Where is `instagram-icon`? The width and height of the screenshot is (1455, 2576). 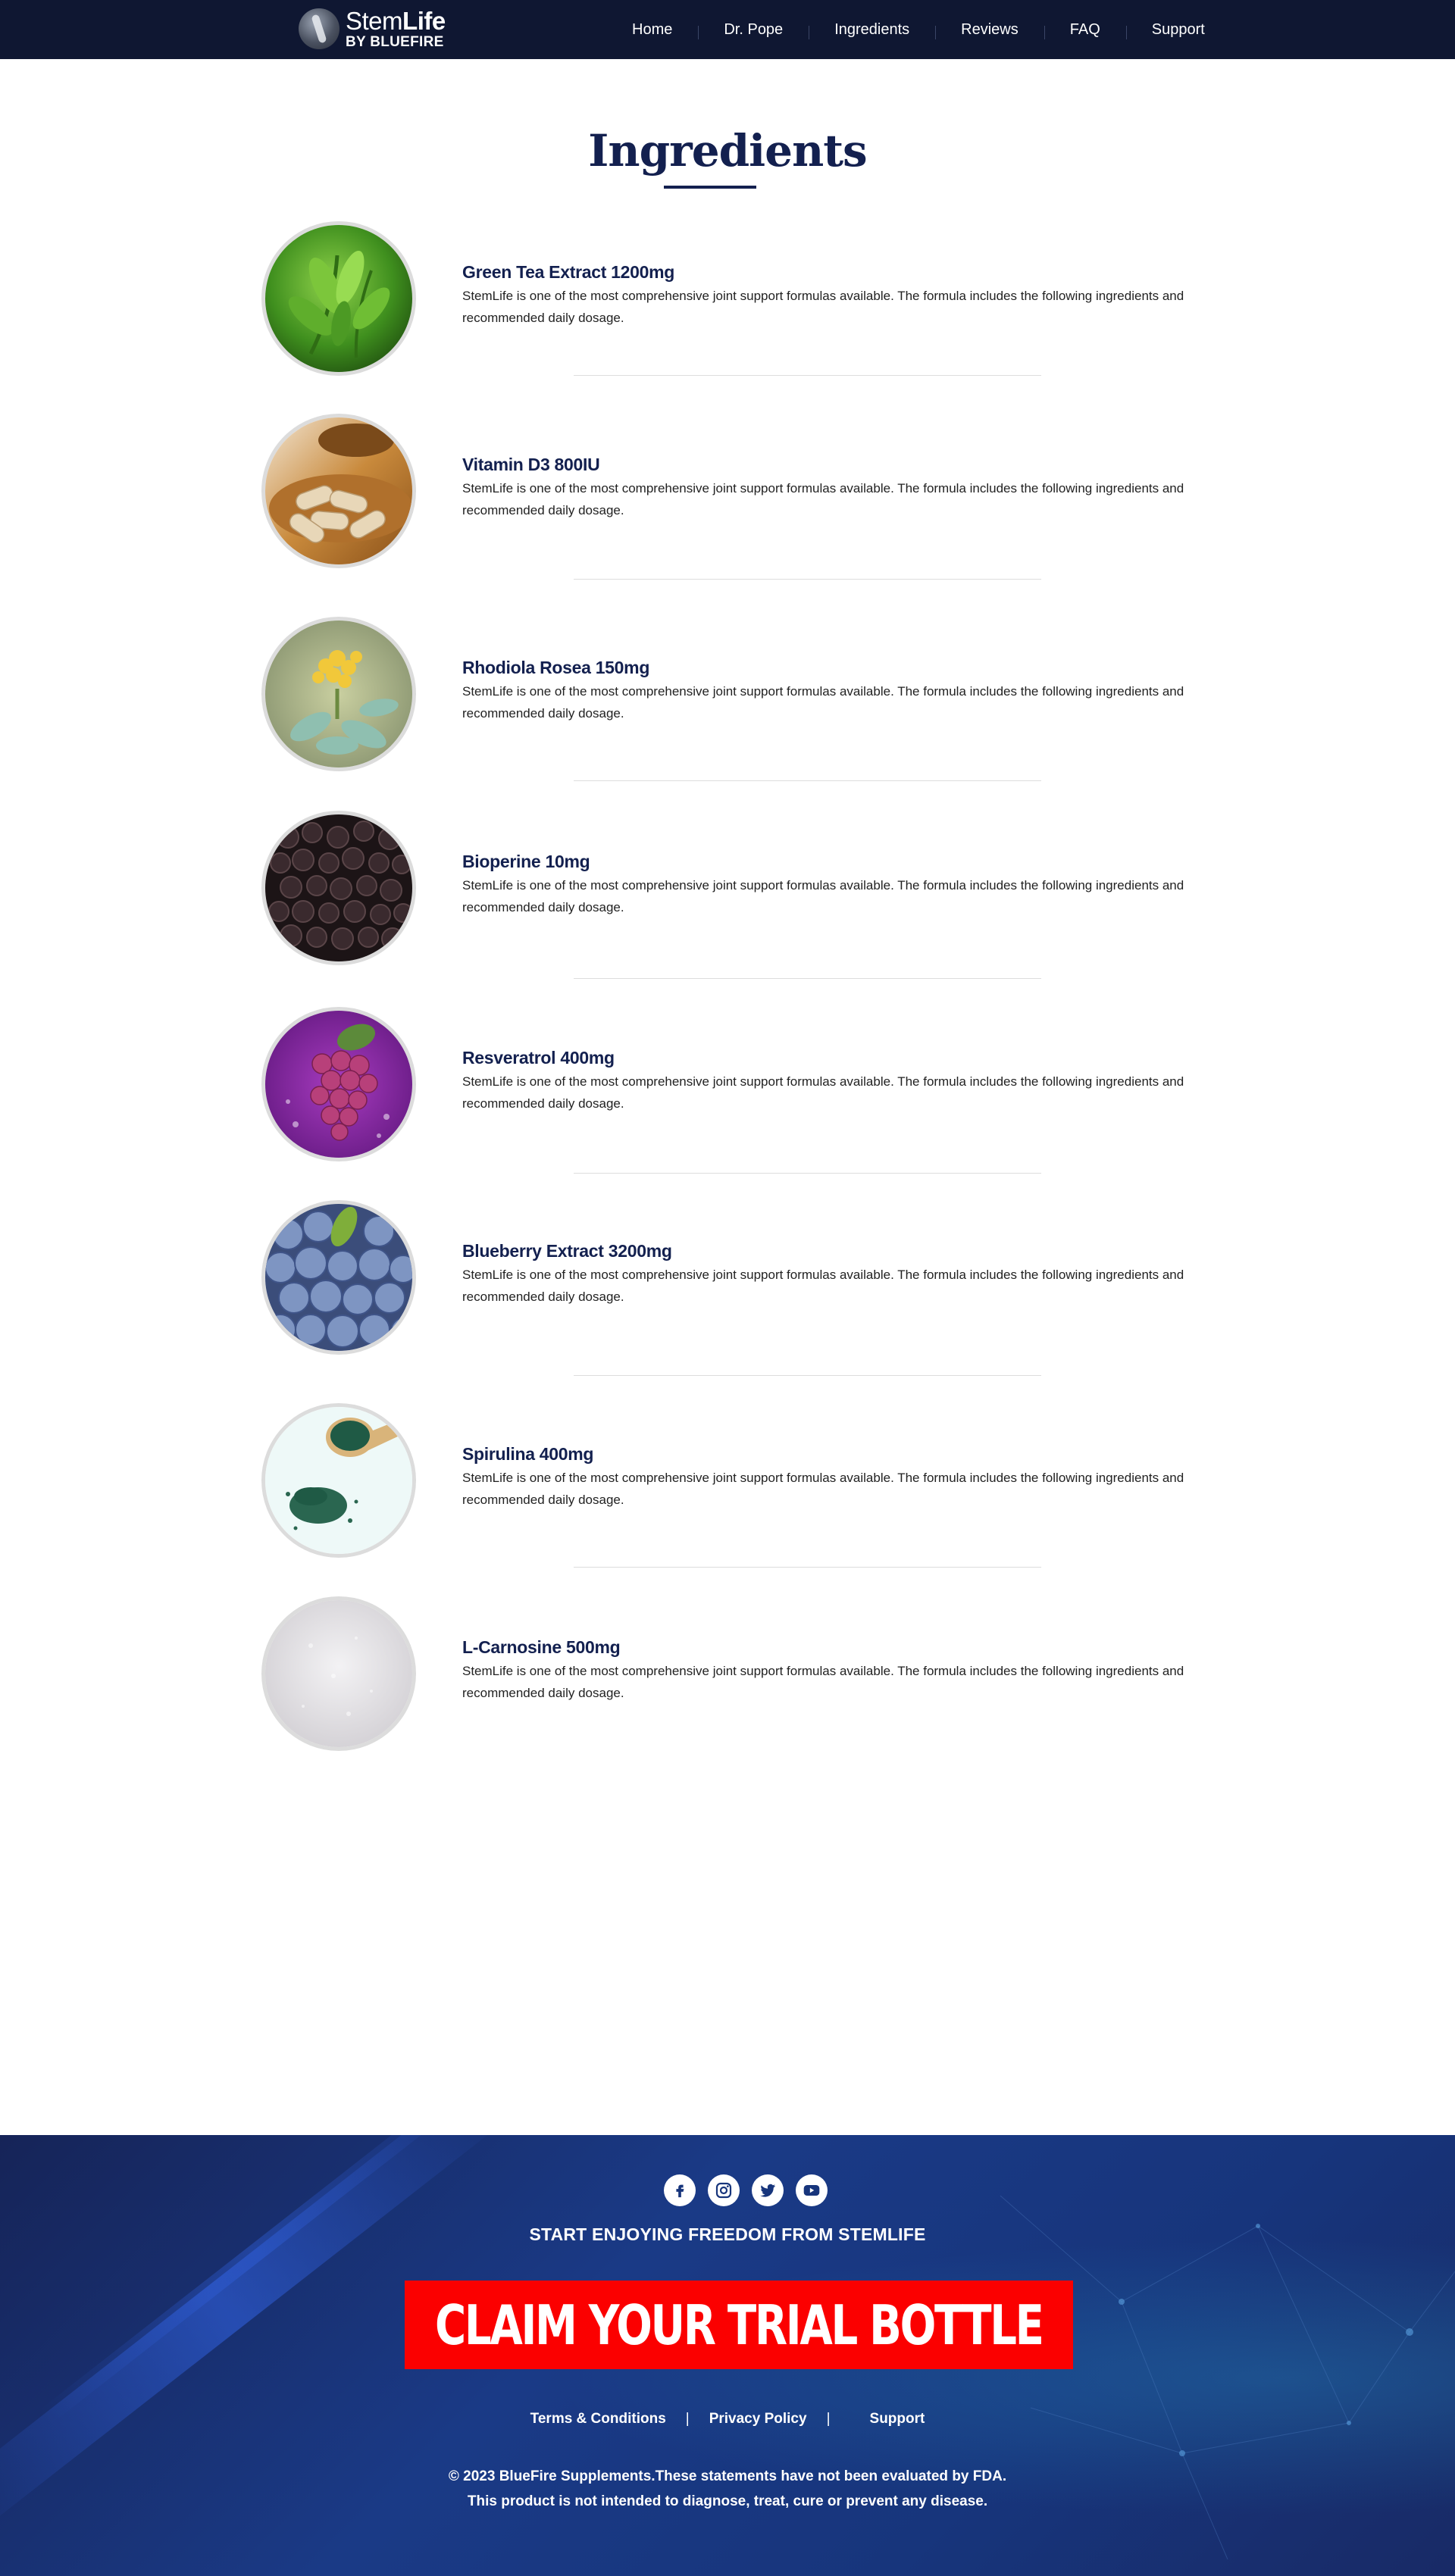 instagram-icon is located at coordinates (724, 2190).